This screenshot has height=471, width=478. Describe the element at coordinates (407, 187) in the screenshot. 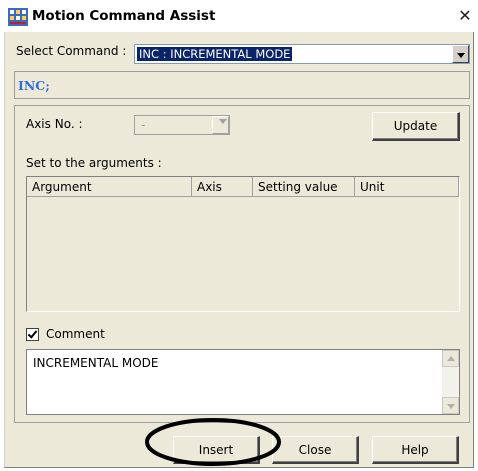

I see `column-header-unit: Unit` at that location.